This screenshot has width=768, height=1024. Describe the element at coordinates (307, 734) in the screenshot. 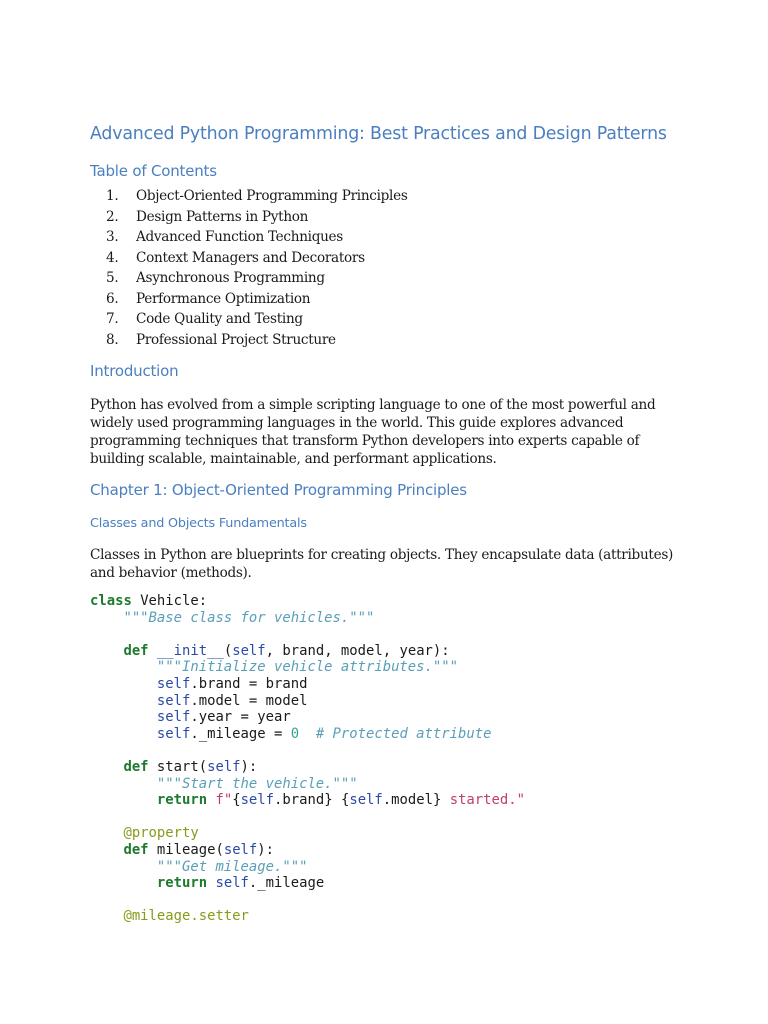

I see `code-line: self._mileage = 0 # Protected attribute` at that location.